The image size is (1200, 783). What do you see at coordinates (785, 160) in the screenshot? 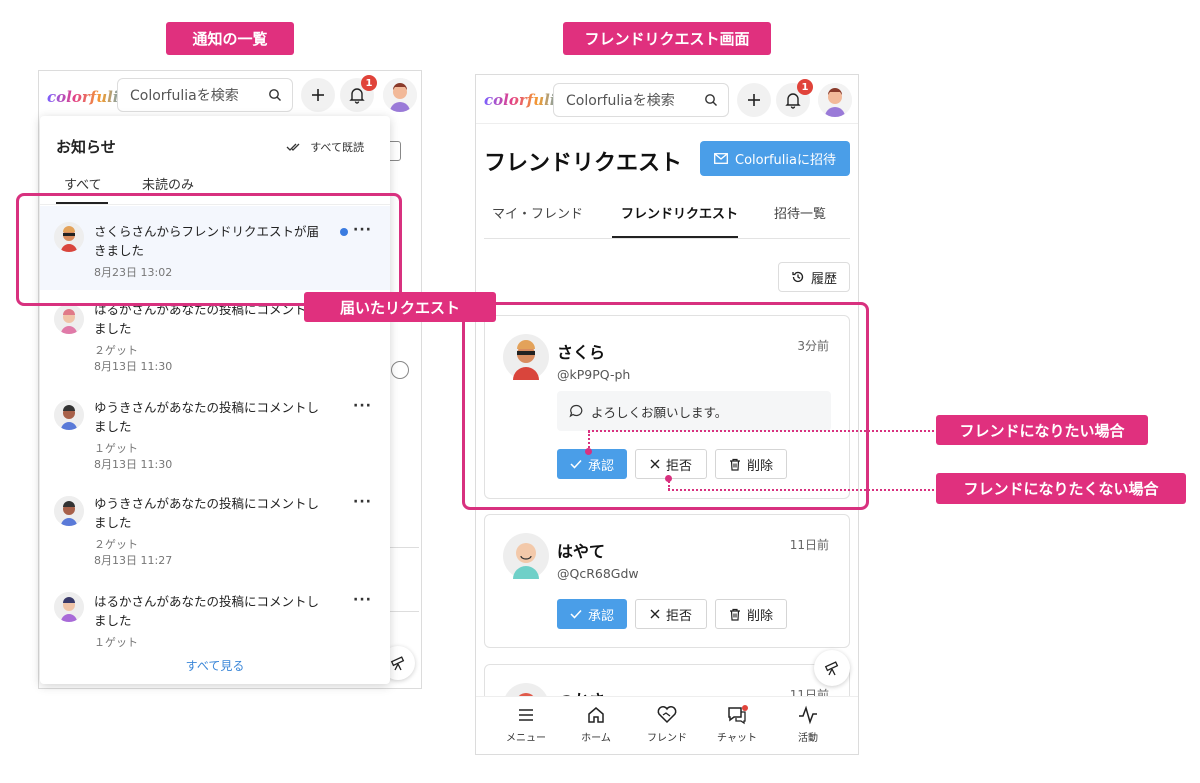
I see `invite-button-label: Colorfuliaに招待` at bounding box center [785, 160].